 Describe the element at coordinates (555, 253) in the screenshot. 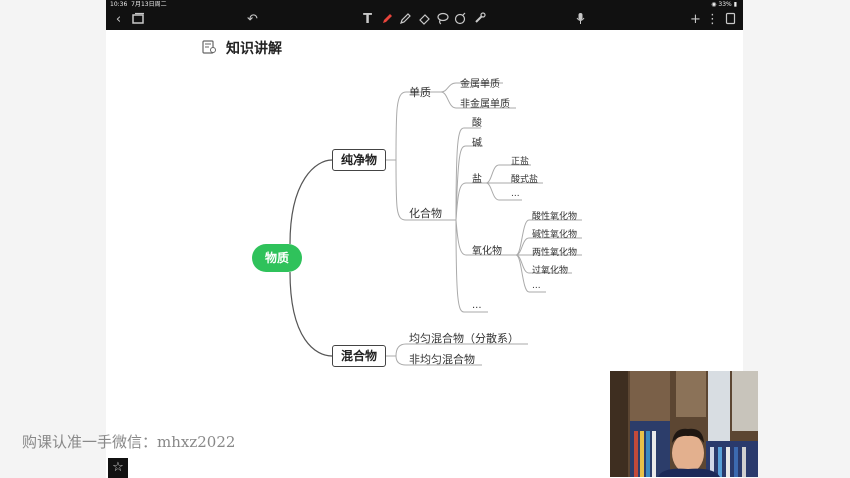

I see `mindmap-leaf: 两性氧化物` at that location.